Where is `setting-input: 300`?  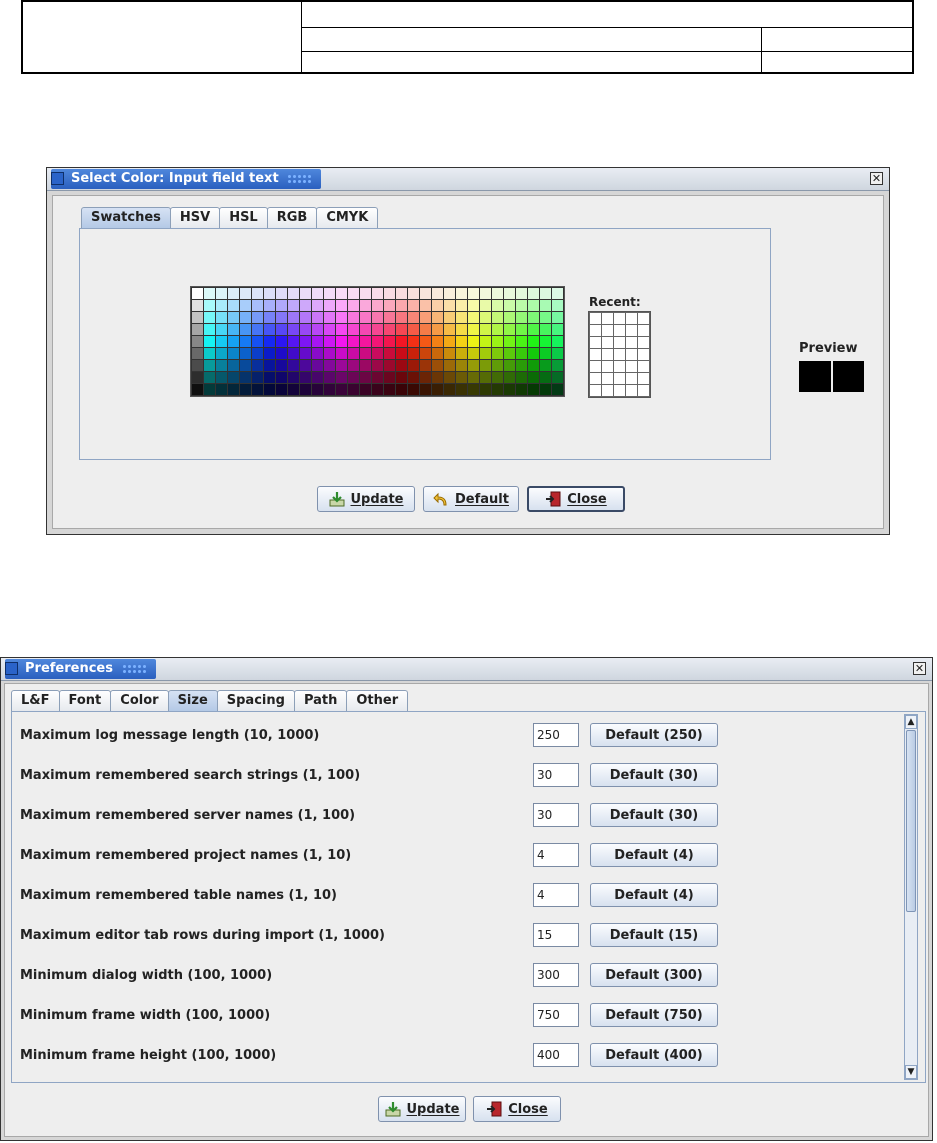 setting-input: 300 is located at coordinates (556, 975).